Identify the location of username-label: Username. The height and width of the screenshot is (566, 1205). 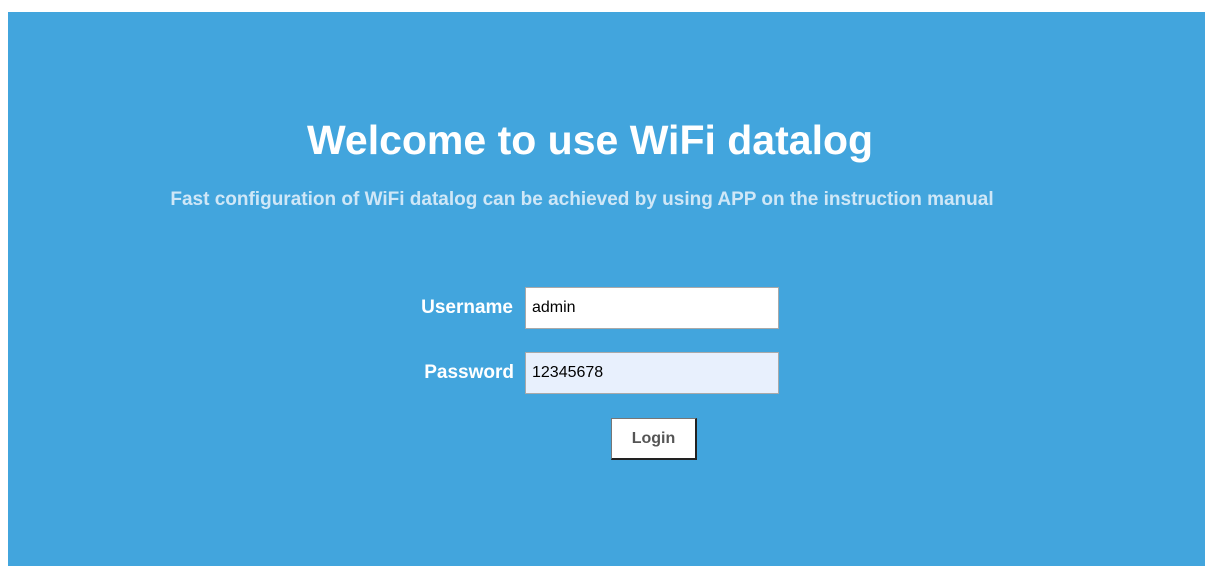
(467, 307).